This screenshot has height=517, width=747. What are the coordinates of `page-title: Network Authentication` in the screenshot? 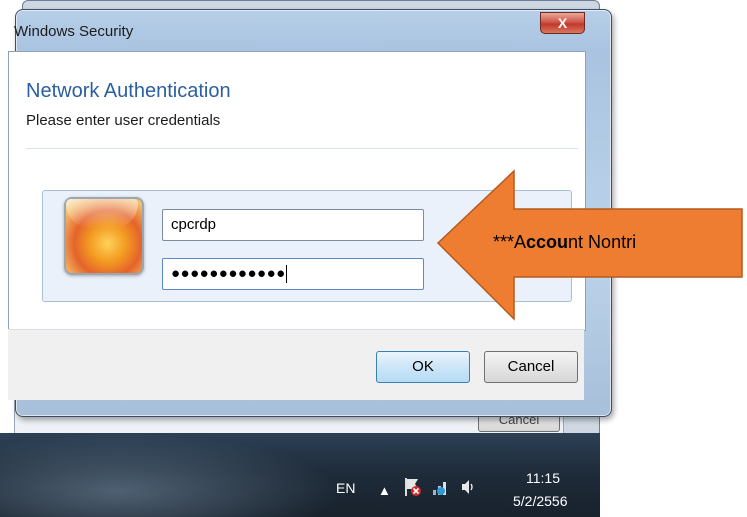 It's located at (128, 91).